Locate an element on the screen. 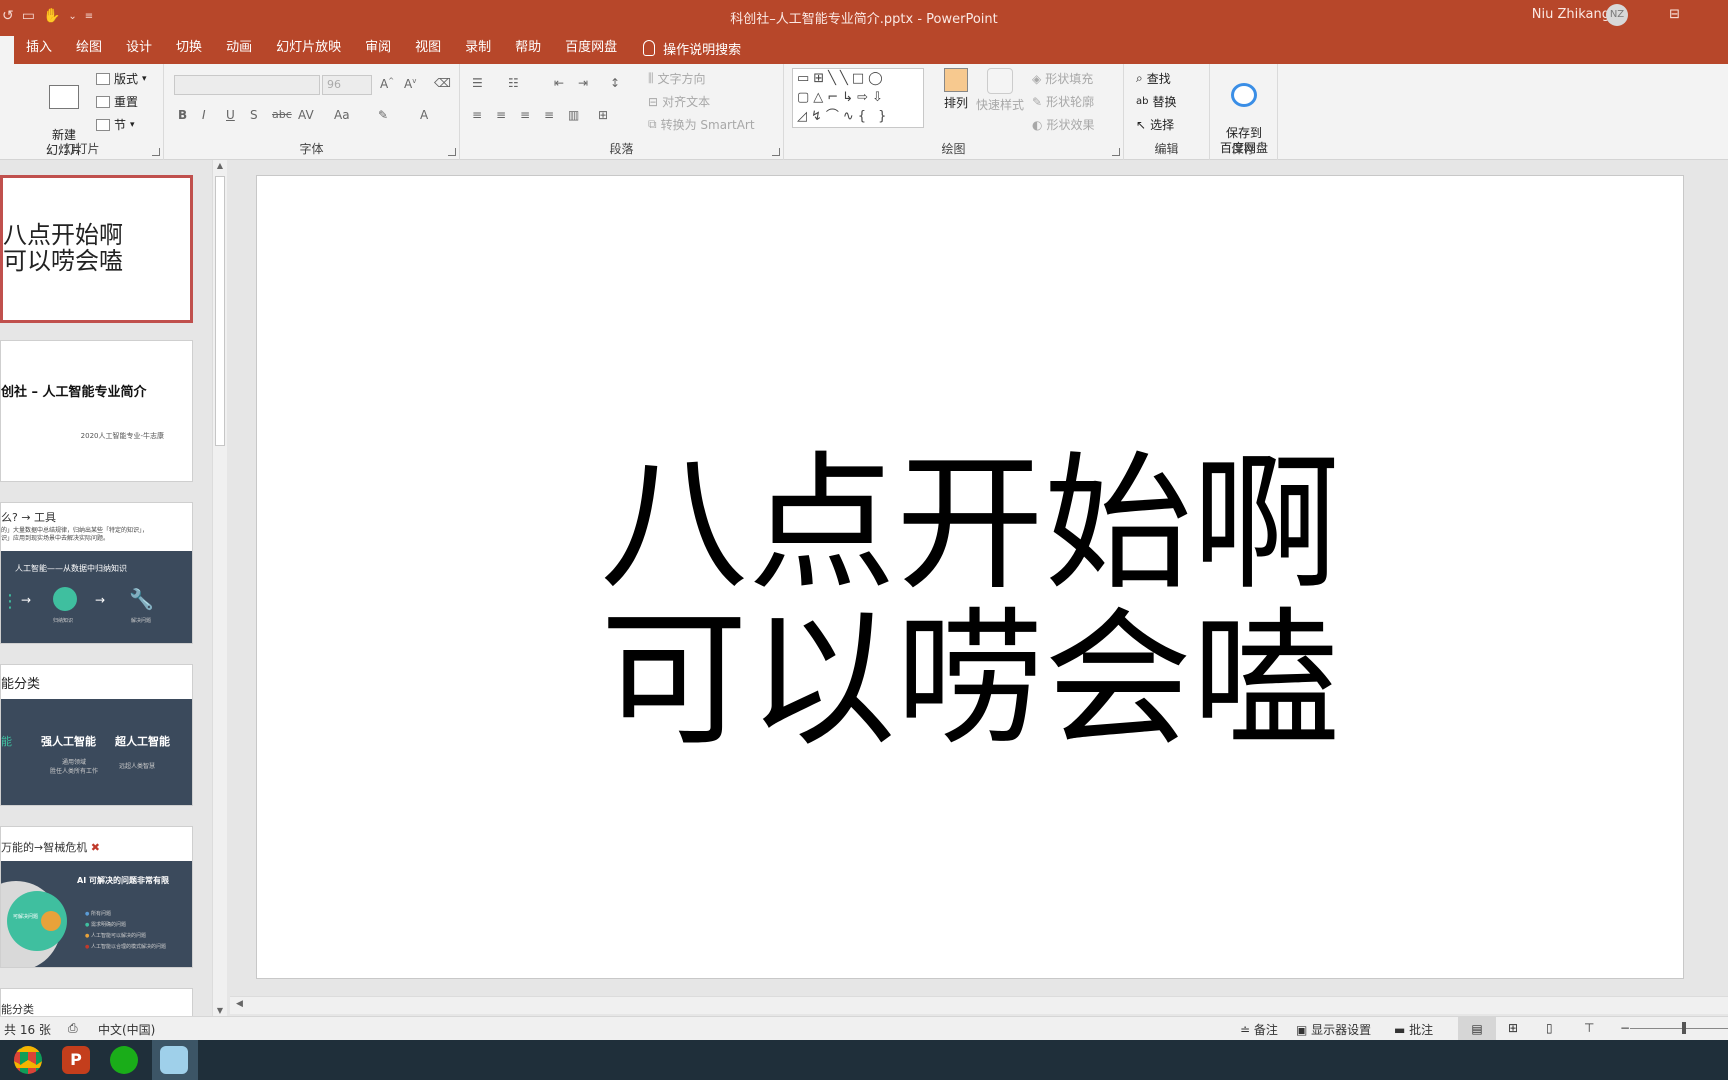 The height and width of the screenshot is (1080, 1728). comments-button: ▬ 批注 is located at coordinates (1413, 1029).